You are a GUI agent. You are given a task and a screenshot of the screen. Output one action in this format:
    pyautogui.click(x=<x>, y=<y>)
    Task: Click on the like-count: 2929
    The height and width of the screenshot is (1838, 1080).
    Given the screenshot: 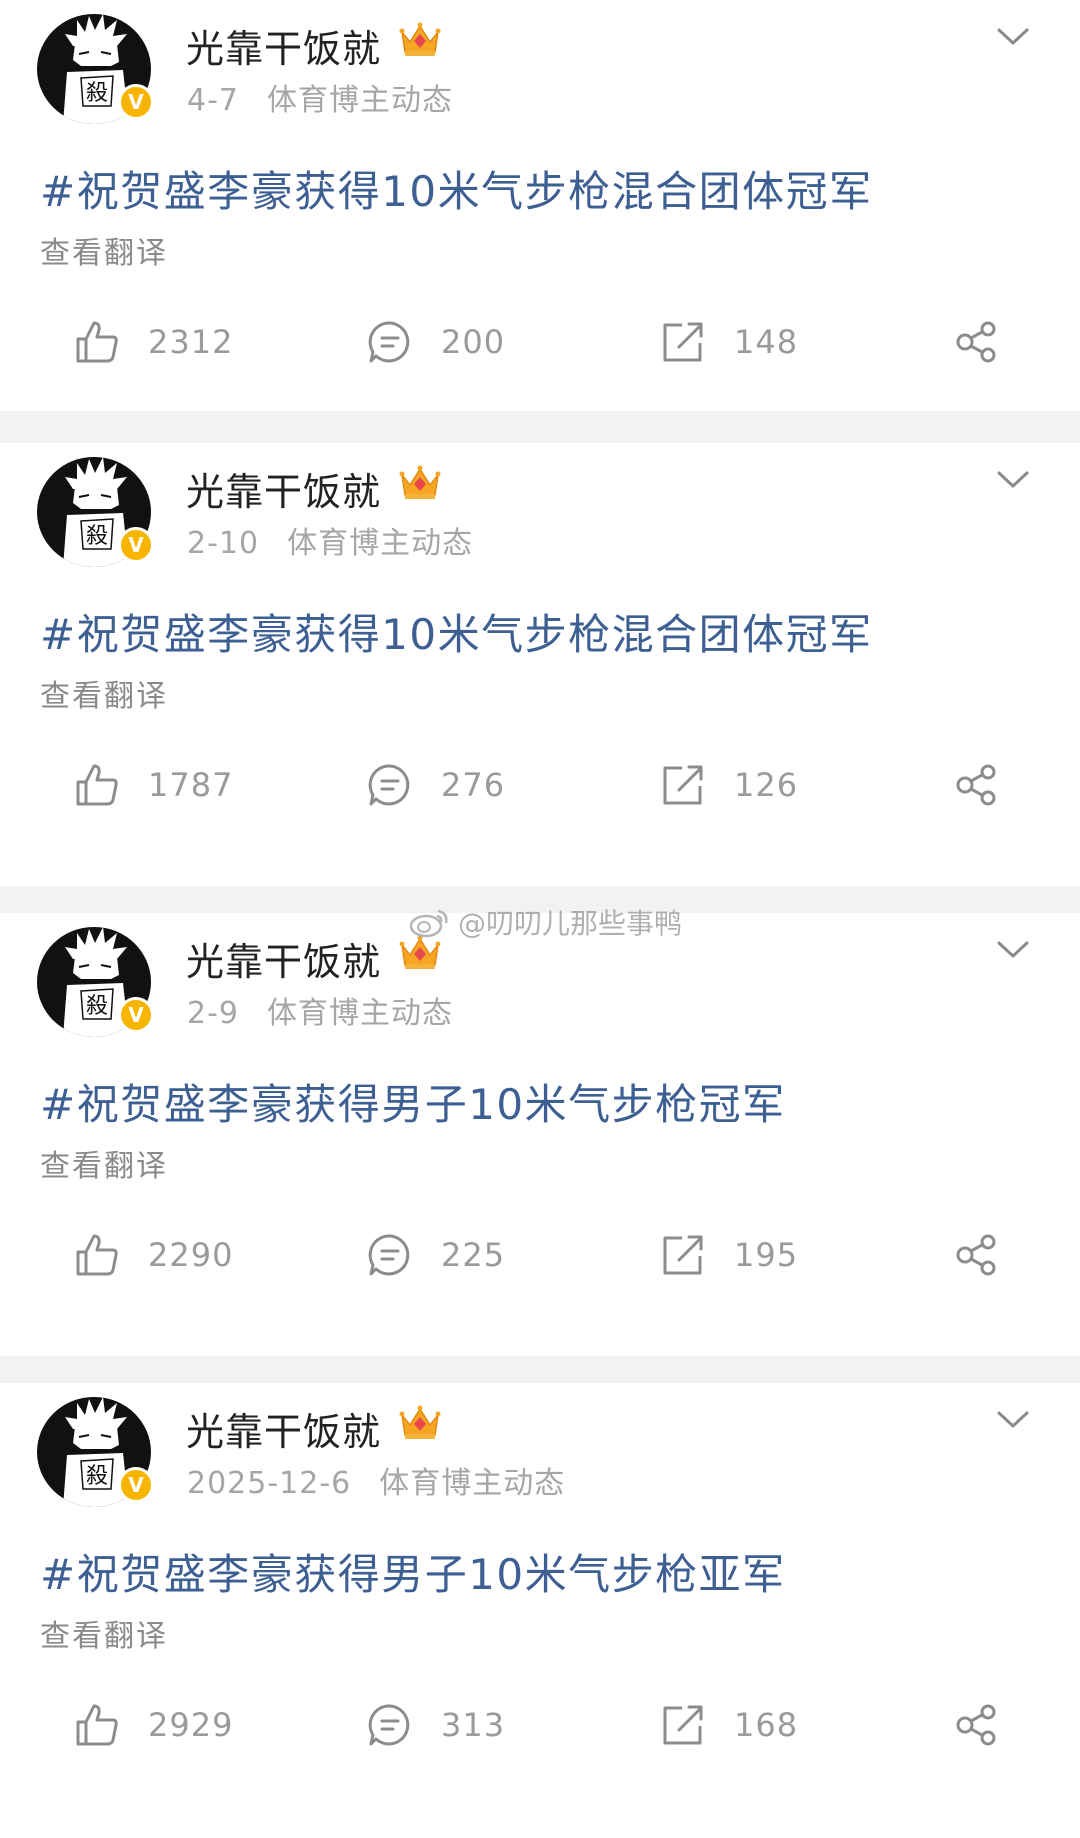 What is the action you would take?
    pyautogui.click(x=191, y=1725)
    